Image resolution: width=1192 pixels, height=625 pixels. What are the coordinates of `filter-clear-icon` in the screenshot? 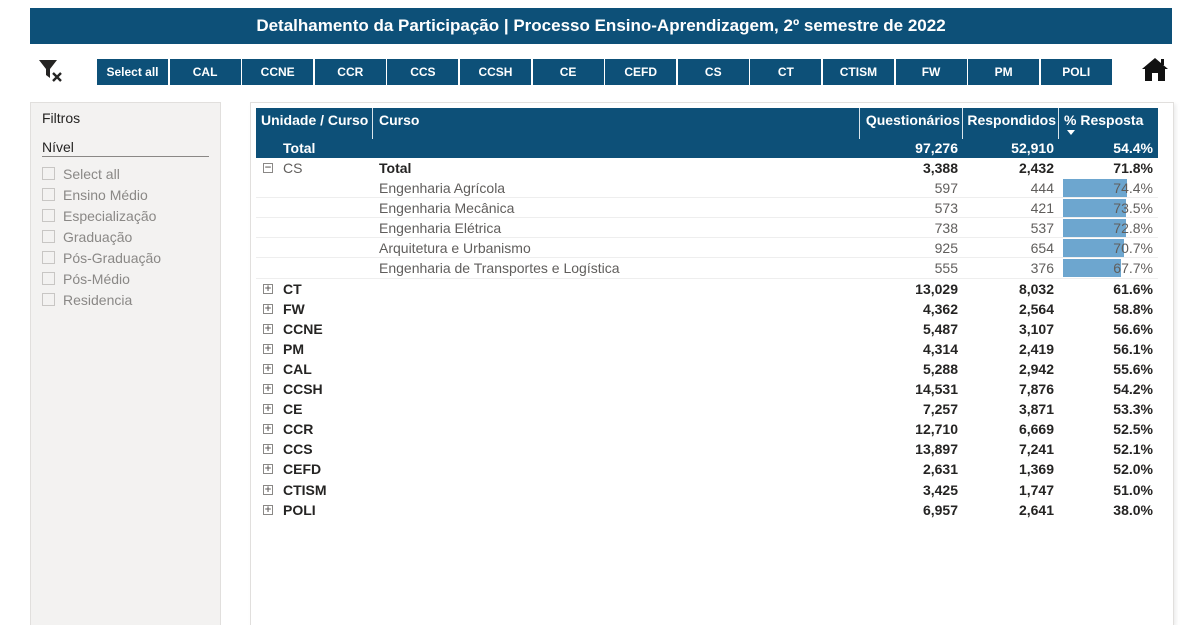 It's located at (50, 71).